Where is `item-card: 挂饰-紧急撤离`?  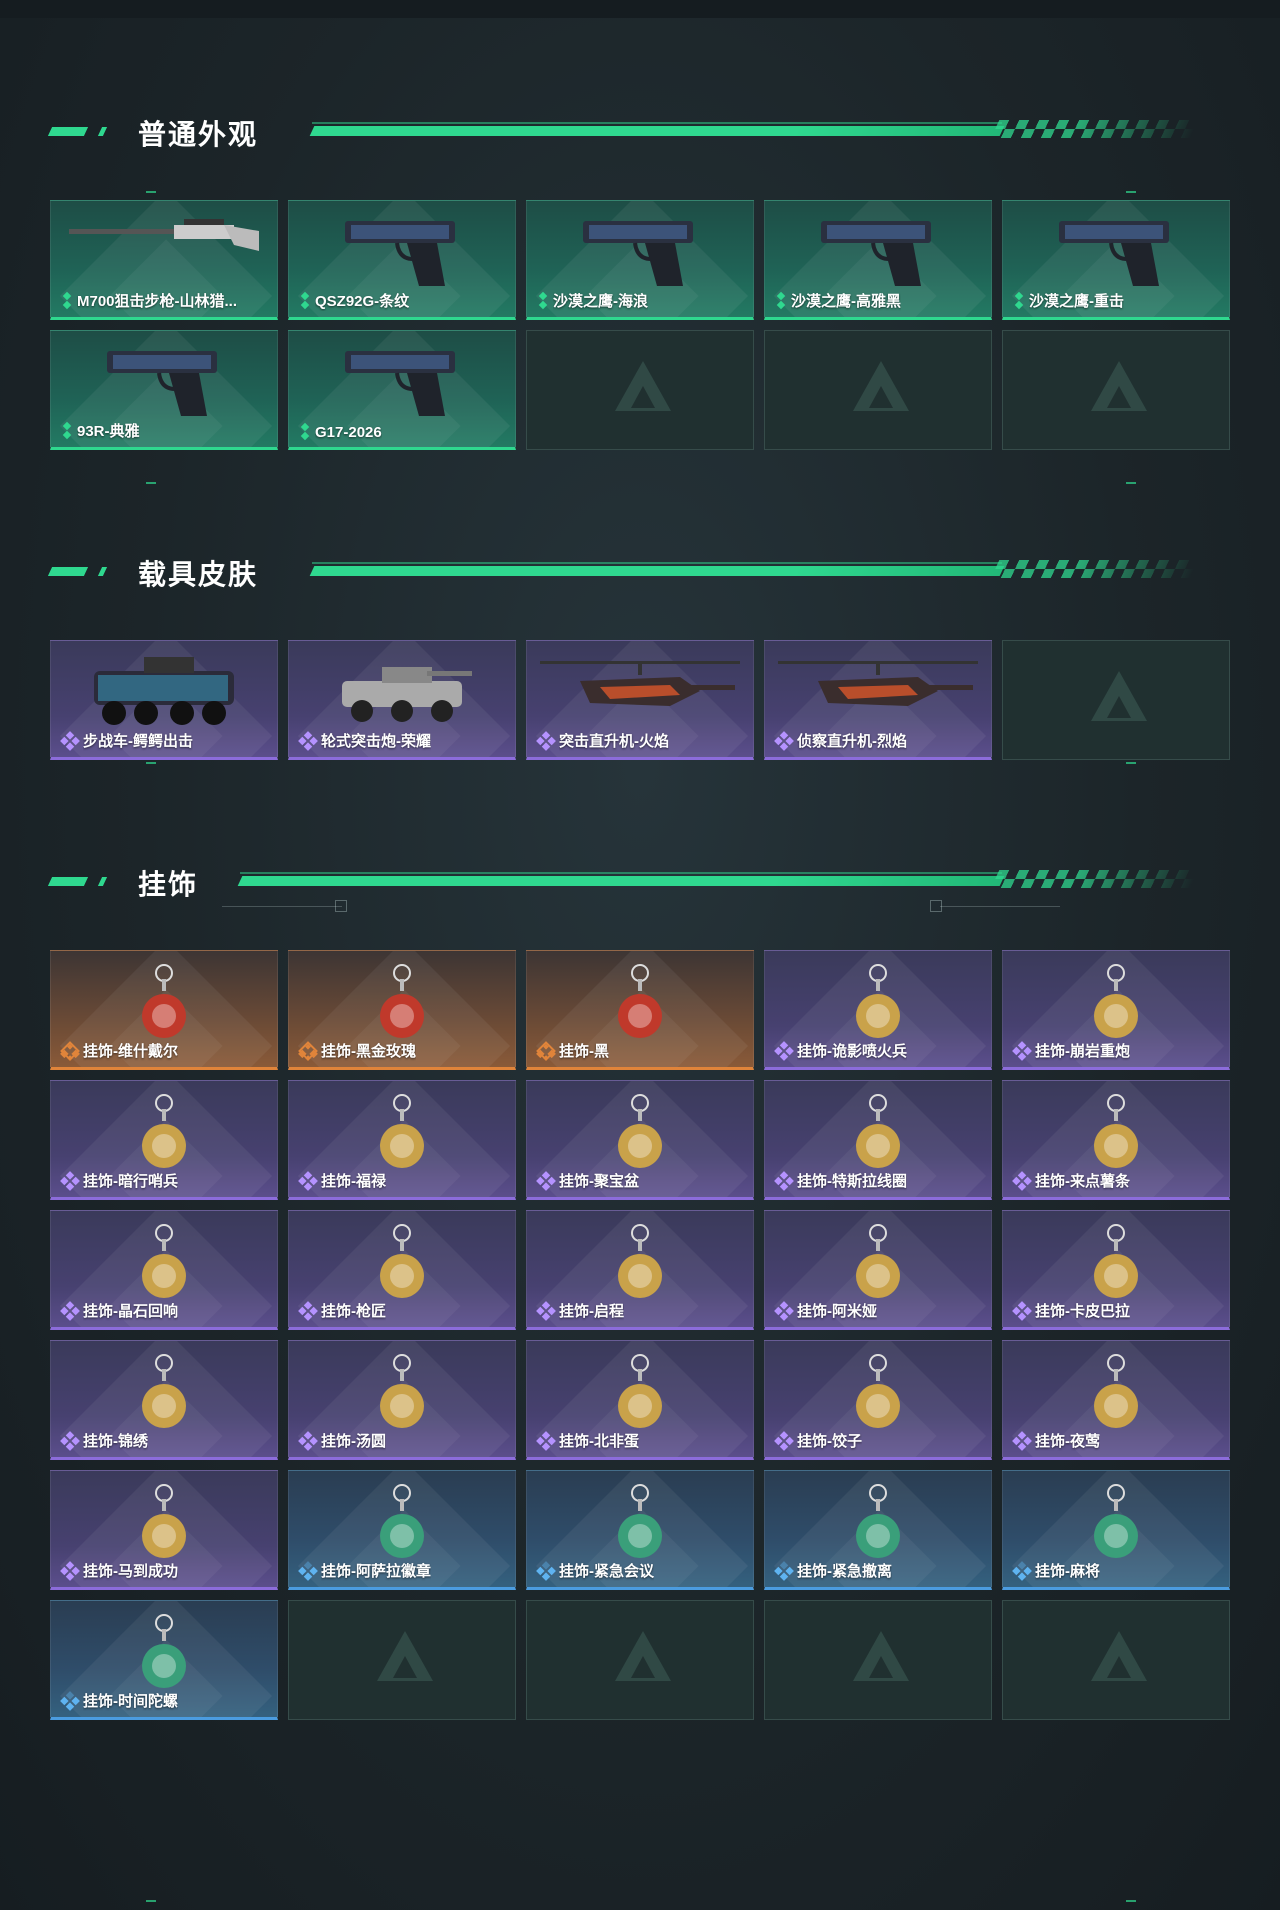 item-card: 挂饰-紧急撤离 is located at coordinates (878, 1530).